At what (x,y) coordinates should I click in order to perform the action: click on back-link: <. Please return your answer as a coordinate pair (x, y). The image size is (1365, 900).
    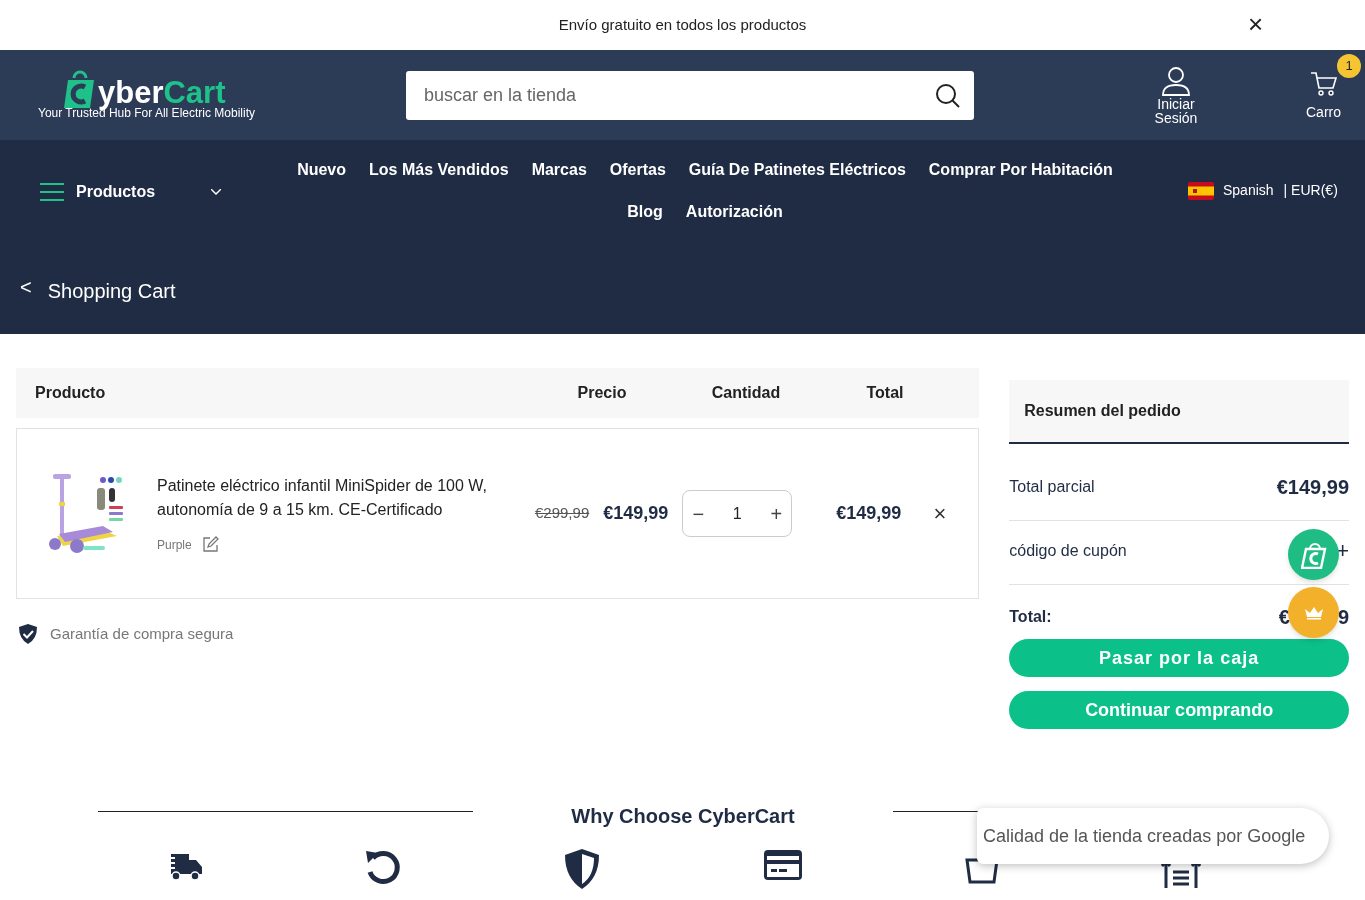
    Looking at the image, I should click on (26, 287).